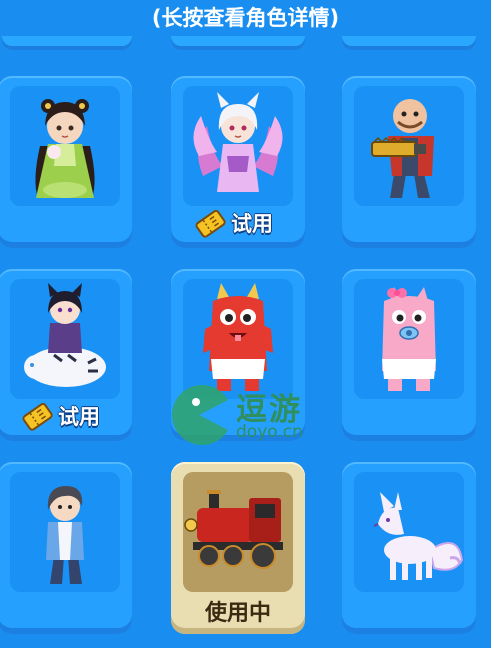 The height and width of the screenshot is (648, 491). I want to click on character-card-steam-train: 使用中, so click(238, 548).